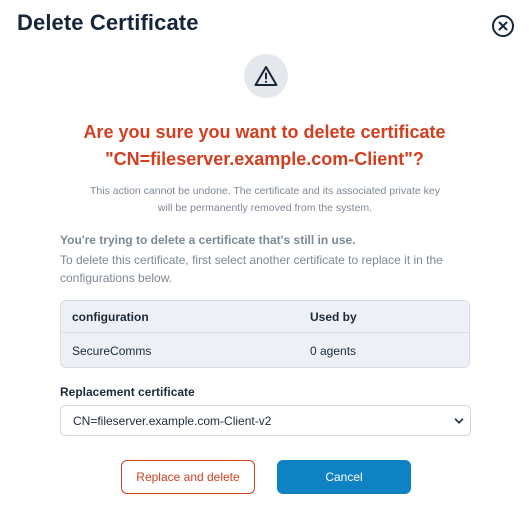 This screenshot has width=529, height=518. I want to click on close-button, so click(503, 26).